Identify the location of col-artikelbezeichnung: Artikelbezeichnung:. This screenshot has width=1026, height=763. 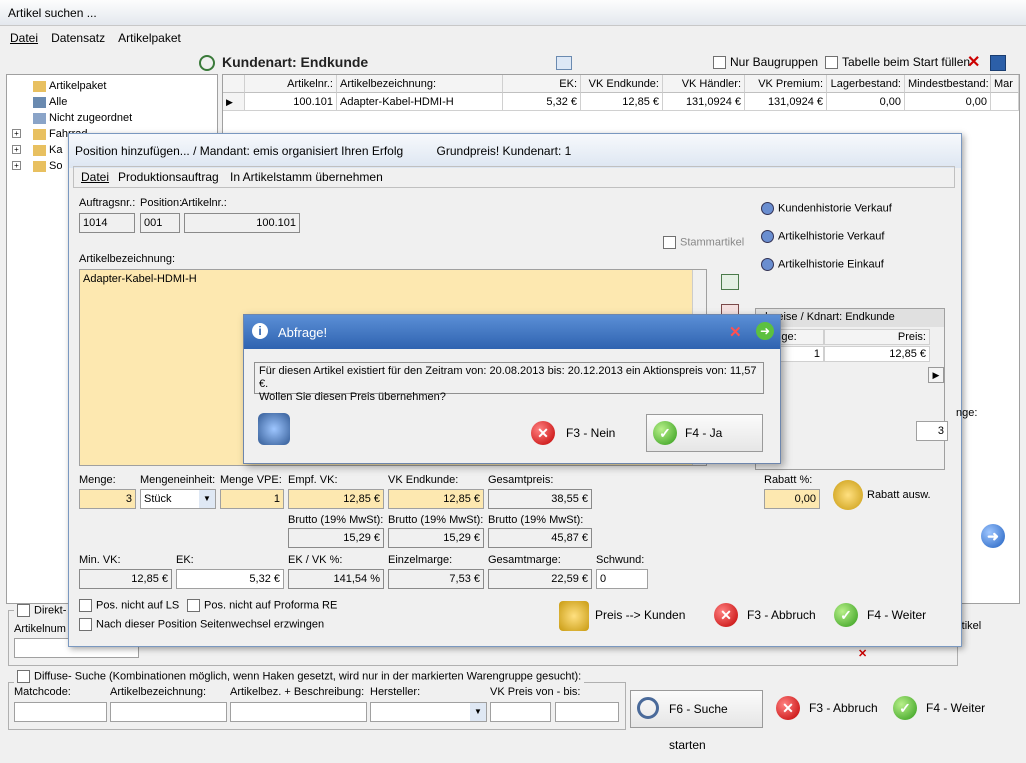
(420, 84).